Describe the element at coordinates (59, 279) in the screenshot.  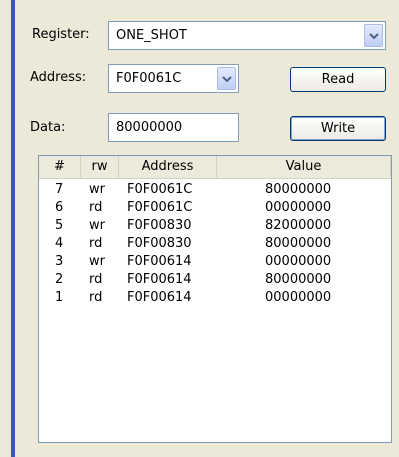
I see `row-number: 2` at that location.